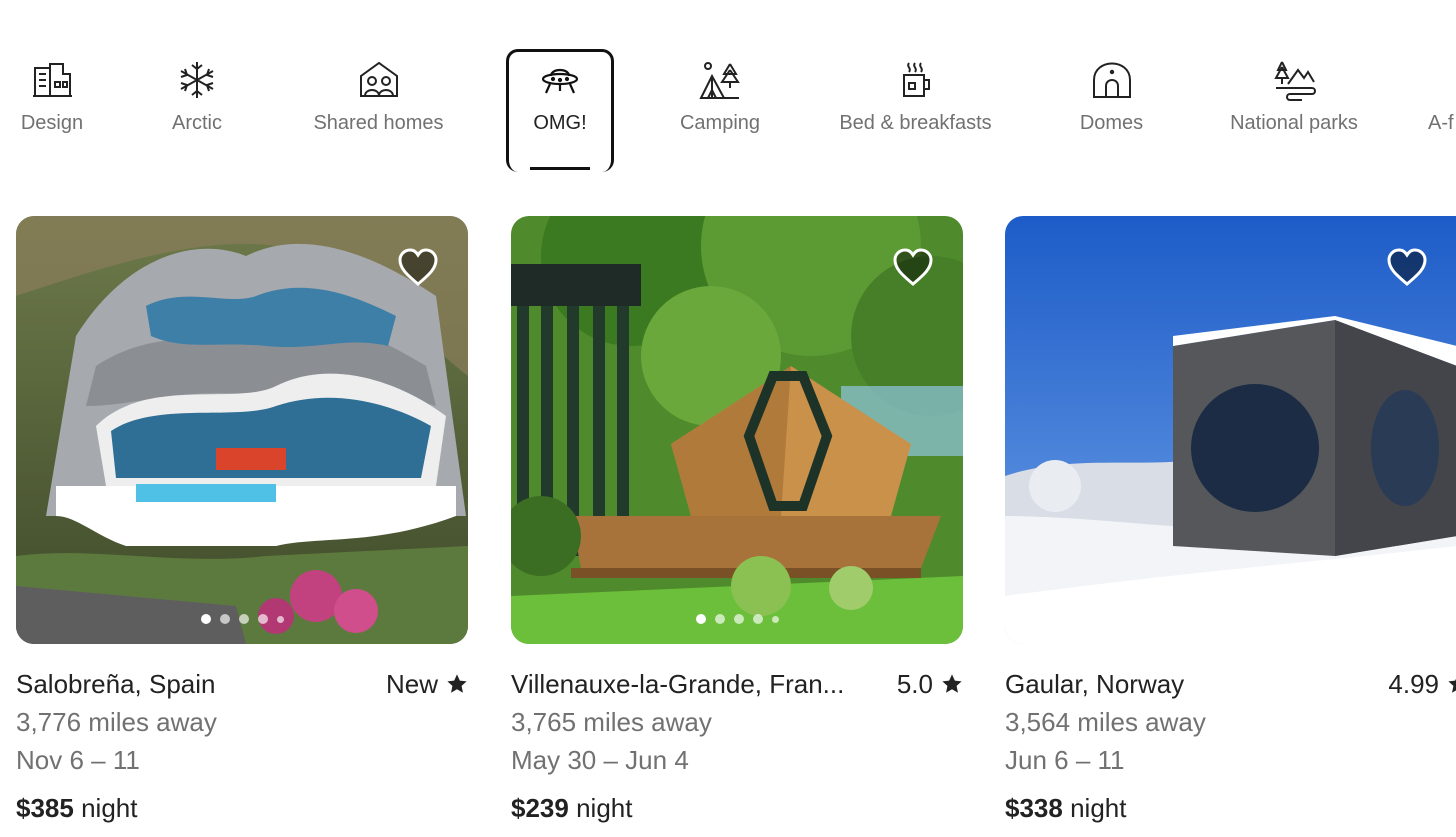 This screenshot has height=837, width=1456. I want to click on listing-dates: Nov 6 – 11, so click(78, 760).